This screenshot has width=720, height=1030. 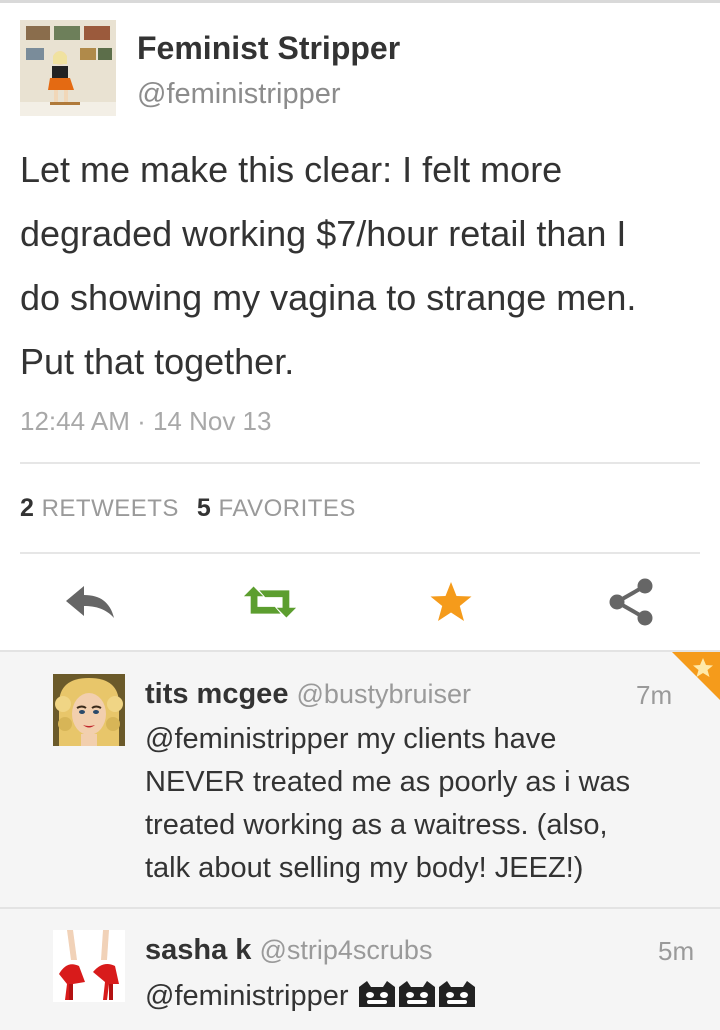 I want to click on retweets-stat: 2 RETWEETS, so click(x=99, y=508).